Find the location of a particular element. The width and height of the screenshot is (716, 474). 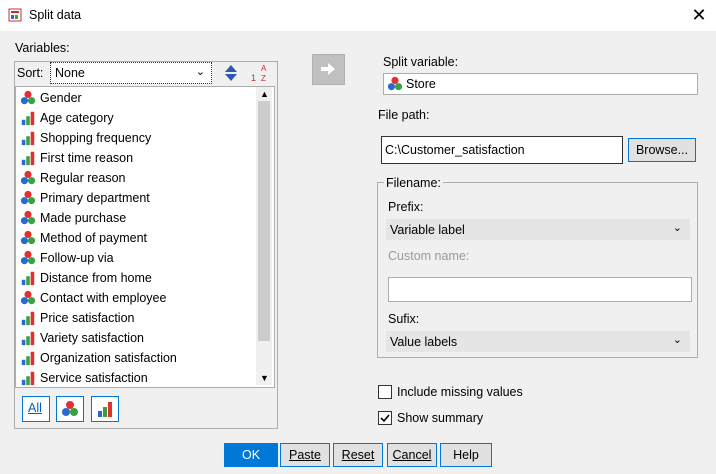

show-summary-checkbox is located at coordinates (385, 418).